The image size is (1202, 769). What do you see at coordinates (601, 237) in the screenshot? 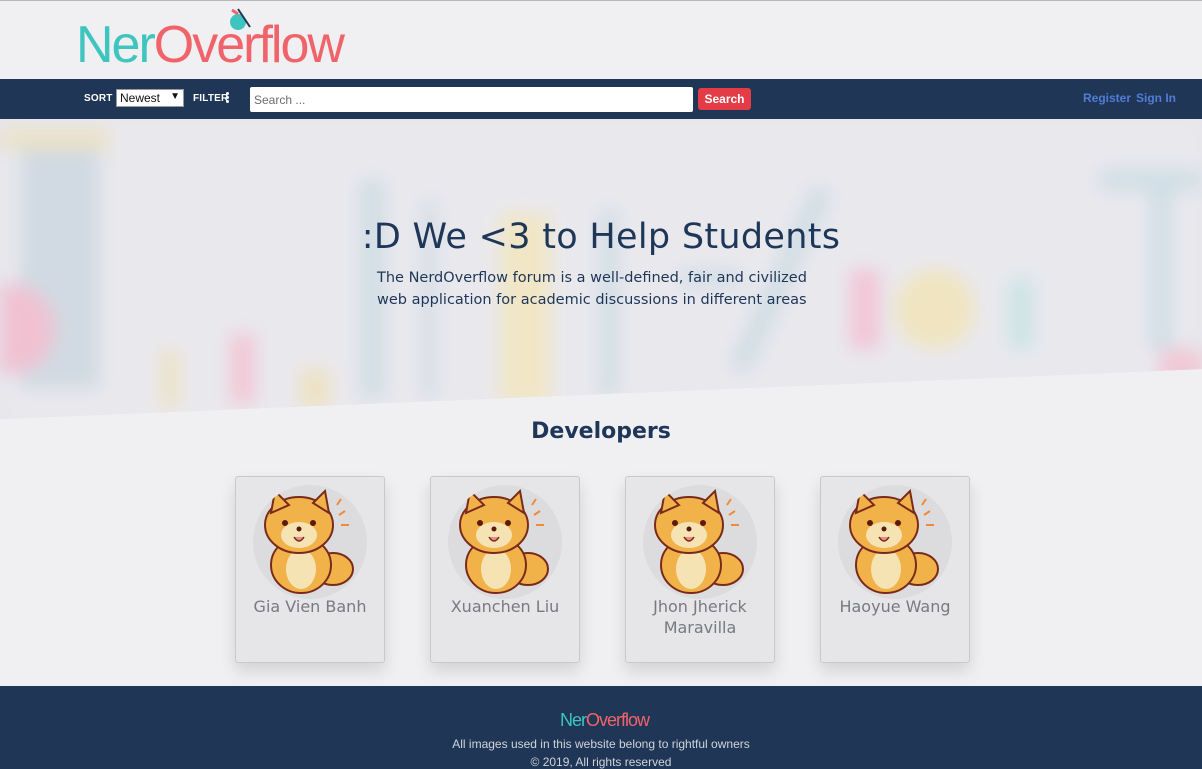
I see `hero-title: :D We <3 to Help Students` at bounding box center [601, 237].